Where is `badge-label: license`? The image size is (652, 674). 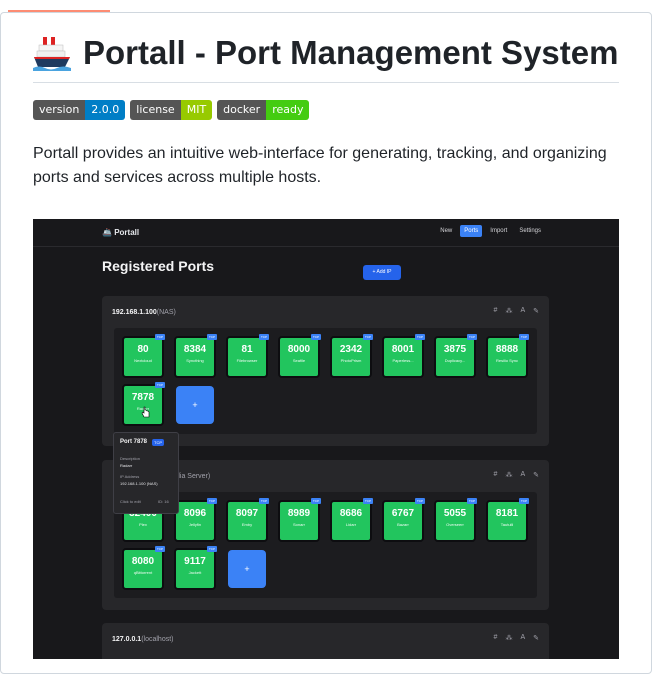 badge-label: license is located at coordinates (155, 110).